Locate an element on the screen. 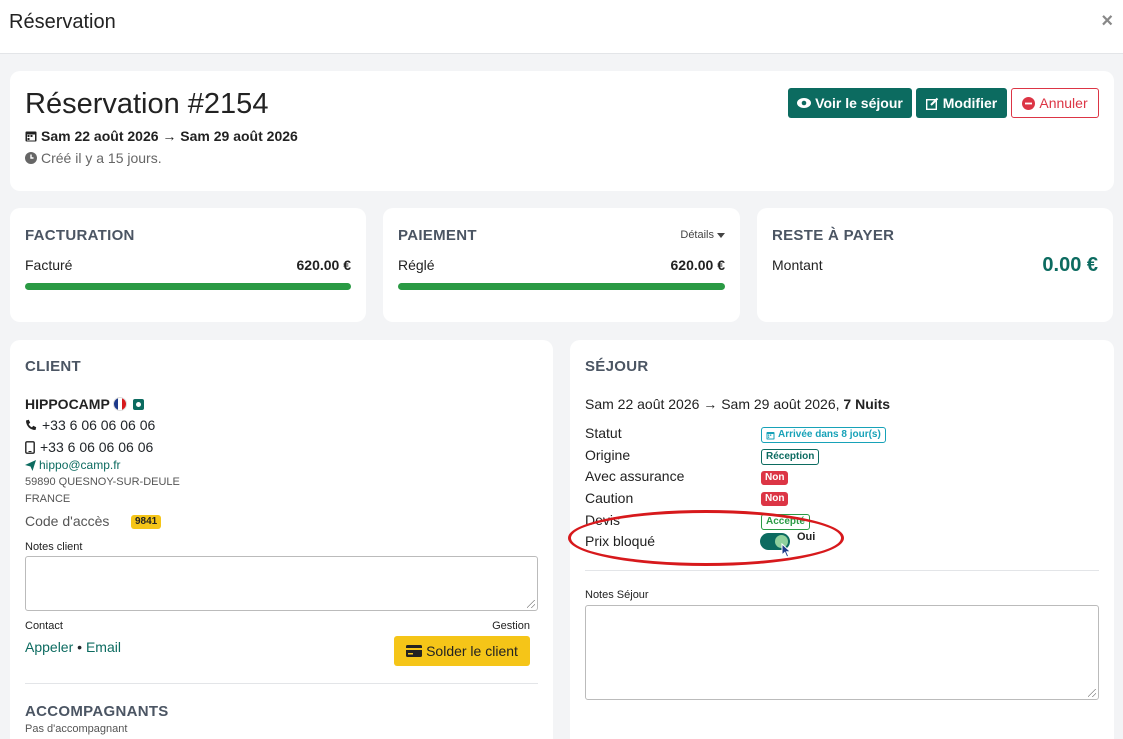 The height and width of the screenshot is (739, 1123). stay-insurance-label: Avec assurance is located at coordinates (635, 476).